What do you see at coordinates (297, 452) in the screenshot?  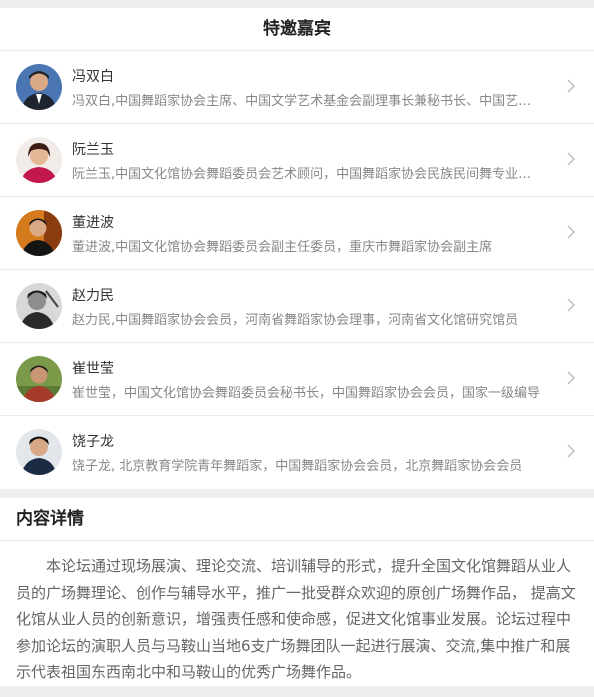 I see `guest-item: 饶子龙 饶子龙, 北京教育学院青年舞蹈家，中国舞蹈家协会会员，北京舞蹈家协会会员` at bounding box center [297, 452].